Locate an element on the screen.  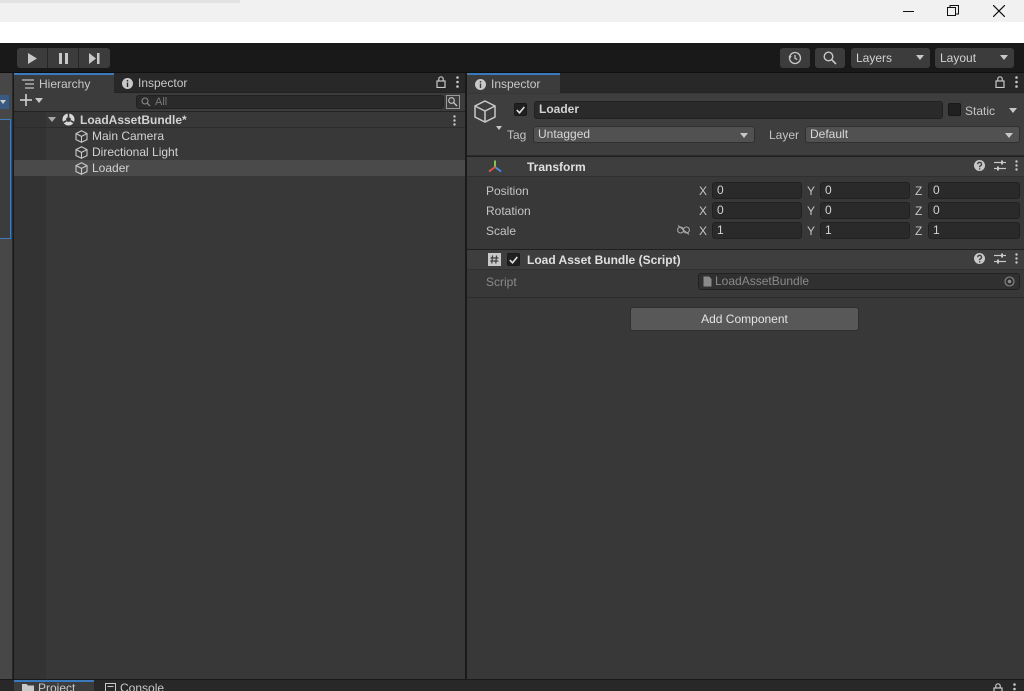
transform-title: Transform is located at coordinates (556, 167).